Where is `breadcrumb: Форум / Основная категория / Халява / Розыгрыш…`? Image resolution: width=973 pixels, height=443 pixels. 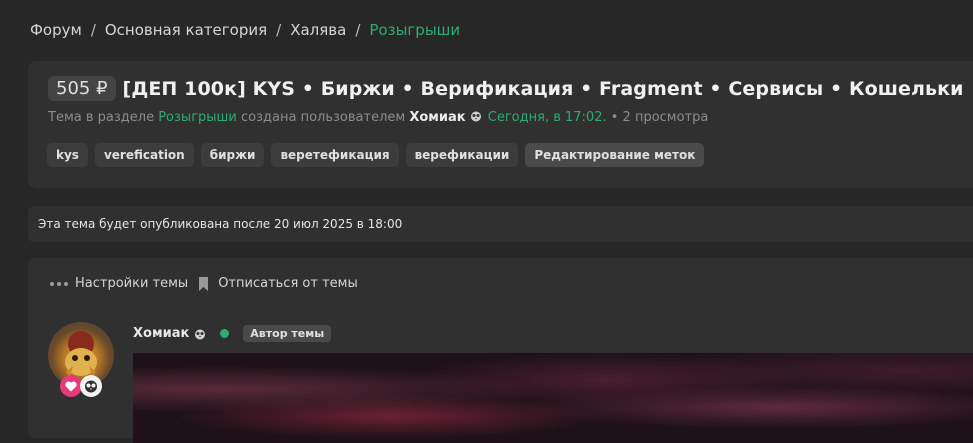
breadcrumb: Форум / Основная категория / Халява / Розыгрыш… is located at coordinates (245, 30).